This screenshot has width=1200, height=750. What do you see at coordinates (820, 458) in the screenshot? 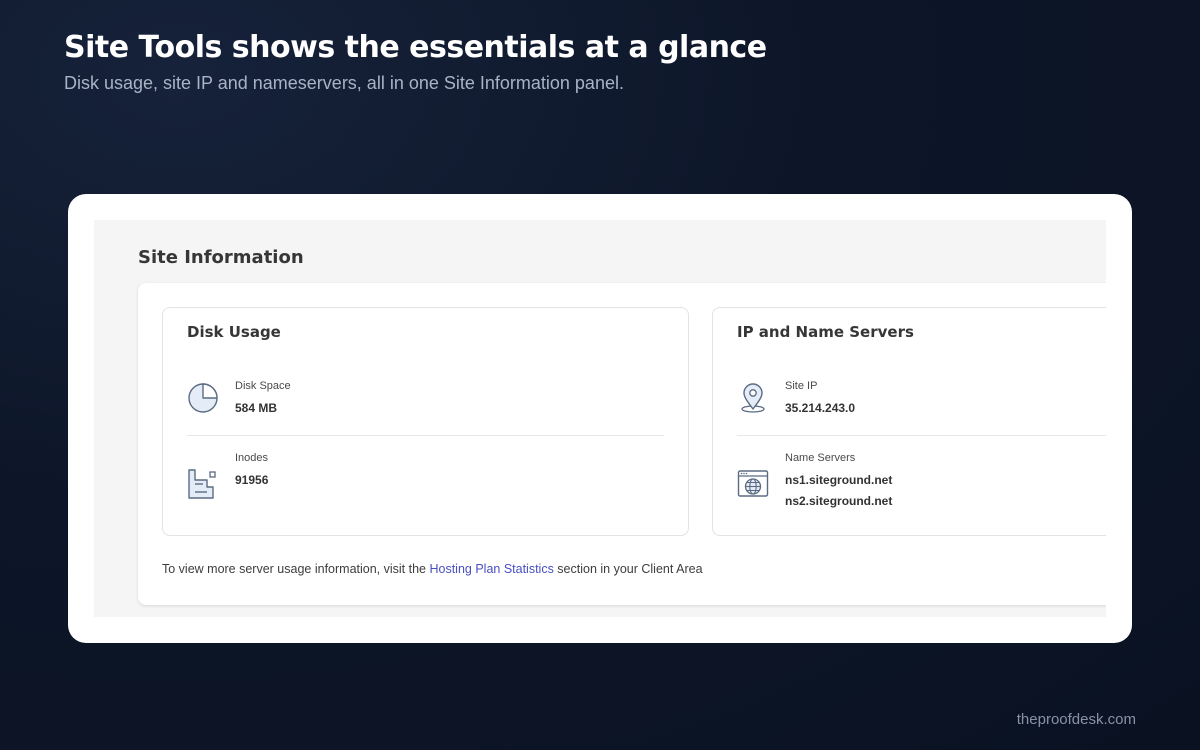
I see `name-servers-label: Name Servers` at bounding box center [820, 458].